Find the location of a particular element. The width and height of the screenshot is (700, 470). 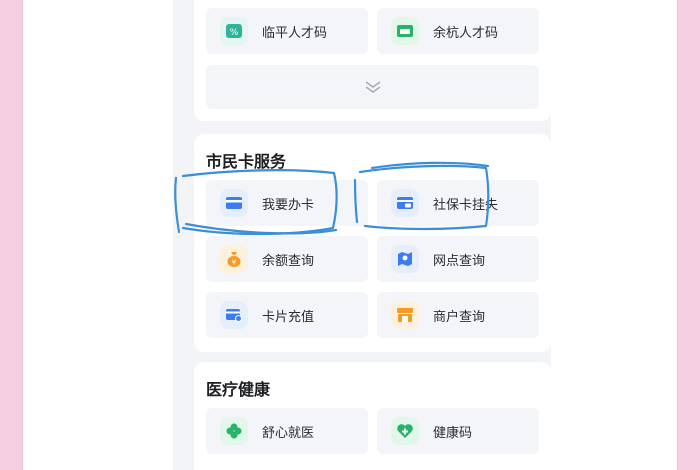

tile-easy-medical: 舒心就医 is located at coordinates (287, 431).